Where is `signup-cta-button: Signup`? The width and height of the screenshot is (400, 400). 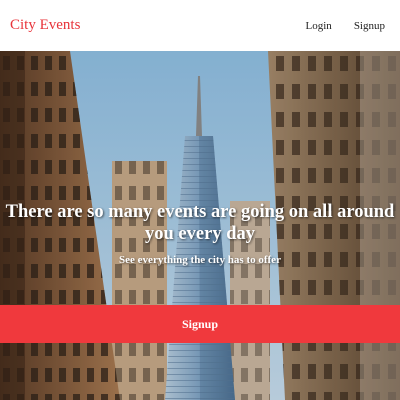
signup-cta-button: Signup is located at coordinates (200, 324).